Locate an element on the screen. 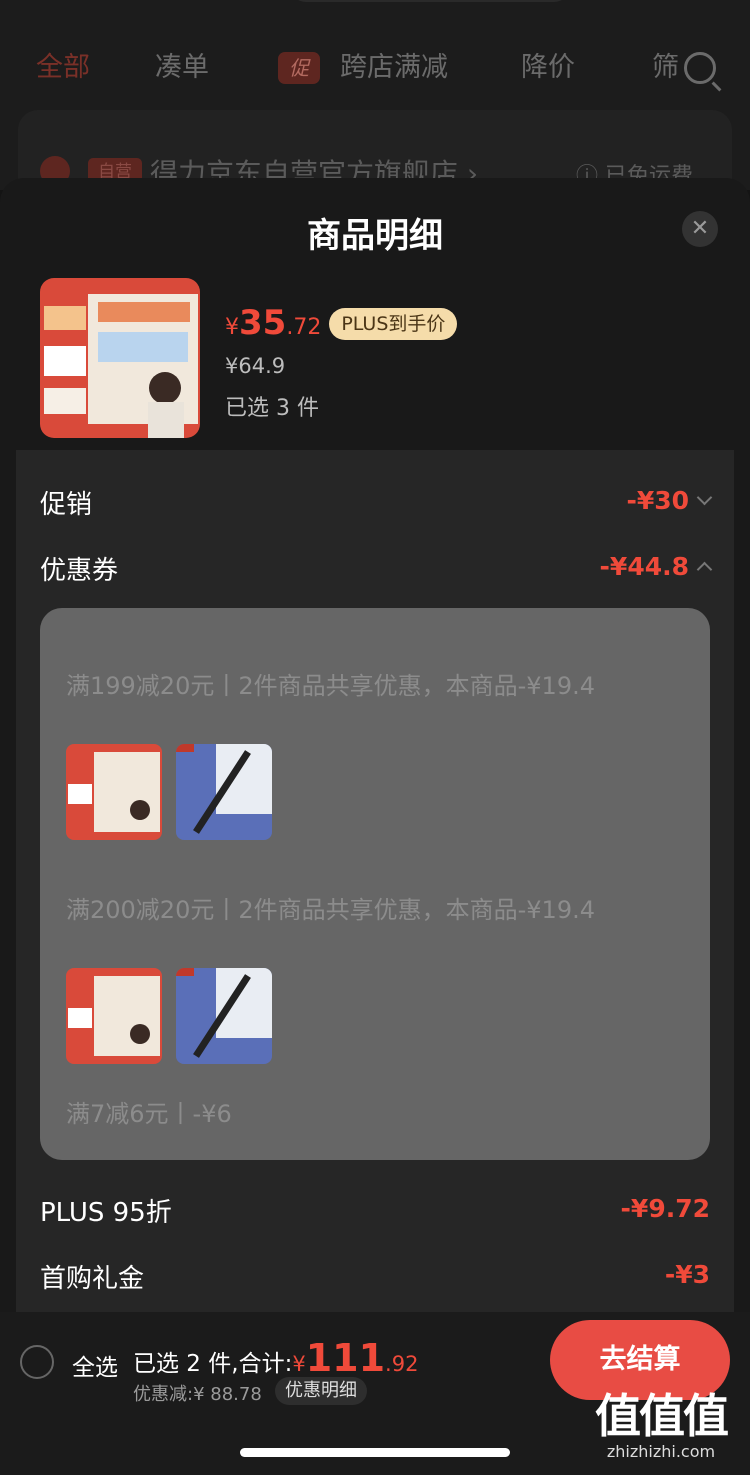 This screenshot has width=750, height=1475. tab-all: 全部 is located at coordinates (63, 68).